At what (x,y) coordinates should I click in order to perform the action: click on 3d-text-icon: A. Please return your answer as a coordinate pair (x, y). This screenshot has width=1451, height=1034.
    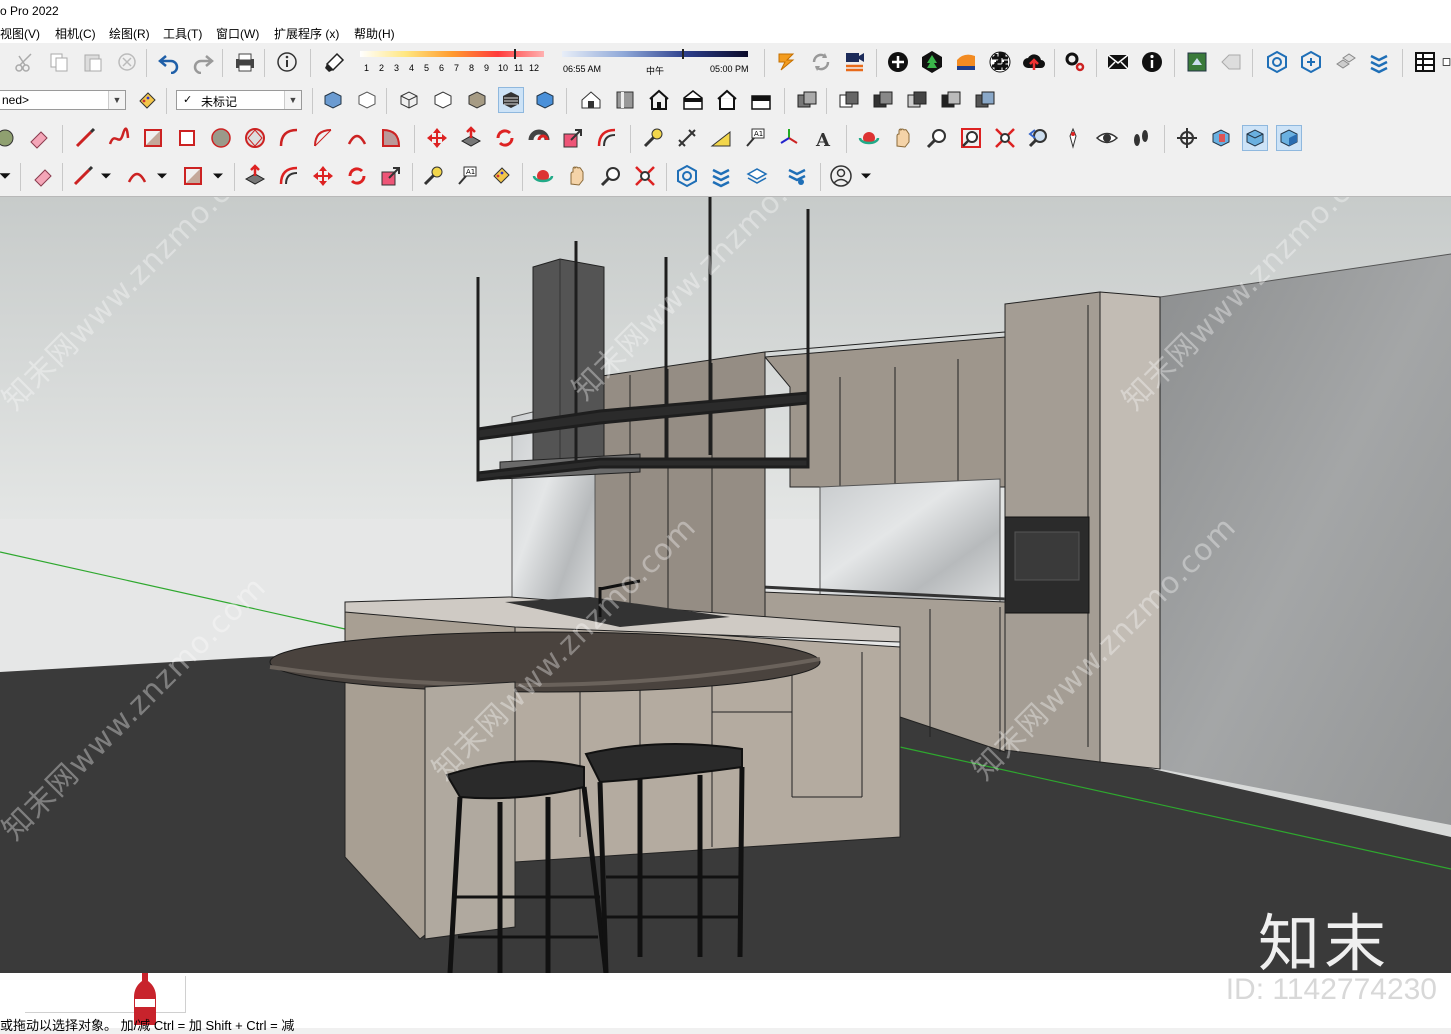
    Looking at the image, I should click on (823, 138).